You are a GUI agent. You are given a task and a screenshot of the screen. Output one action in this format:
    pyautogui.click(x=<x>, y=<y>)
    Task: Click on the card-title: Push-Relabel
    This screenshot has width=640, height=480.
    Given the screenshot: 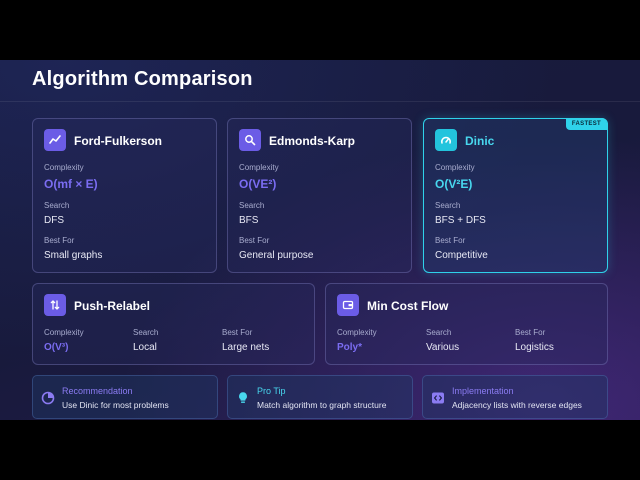 What is the action you would take?
    pyautogui.click(x=112, y=306)
    